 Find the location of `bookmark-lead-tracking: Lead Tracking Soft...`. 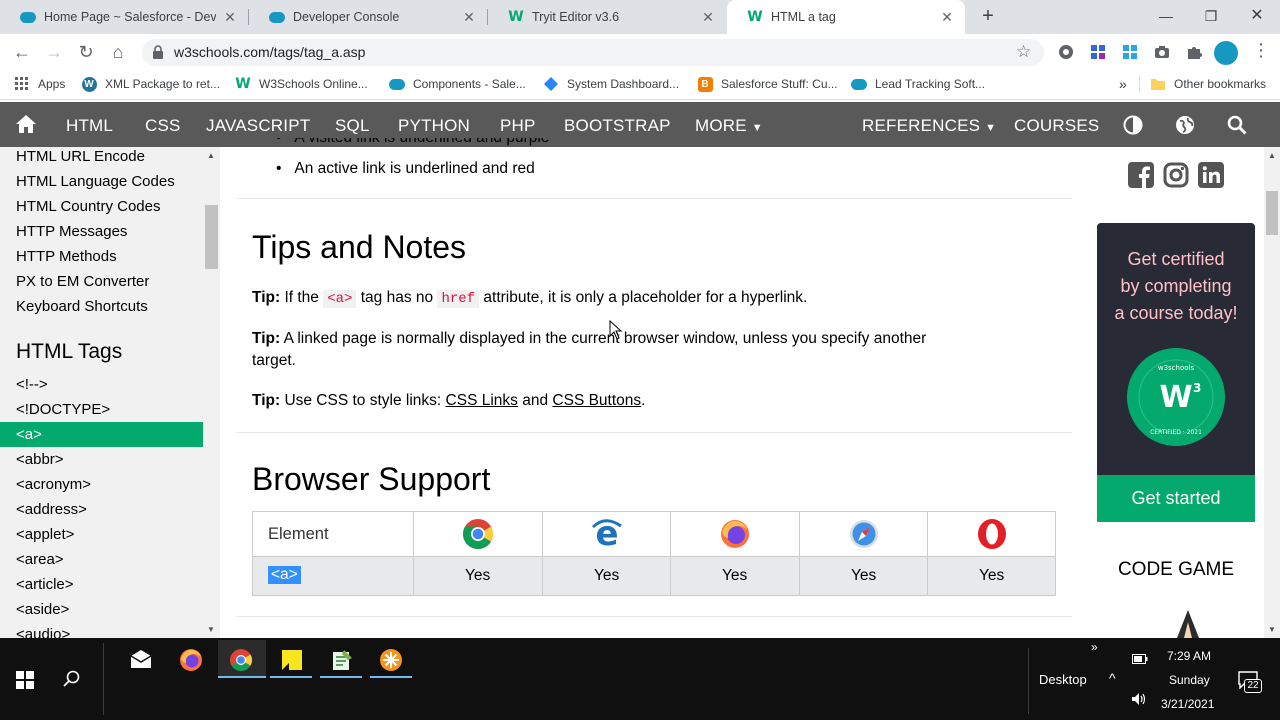

bookmark-lead-tracking: Lead Tracking Soft... is located at coordinates (918, 84).